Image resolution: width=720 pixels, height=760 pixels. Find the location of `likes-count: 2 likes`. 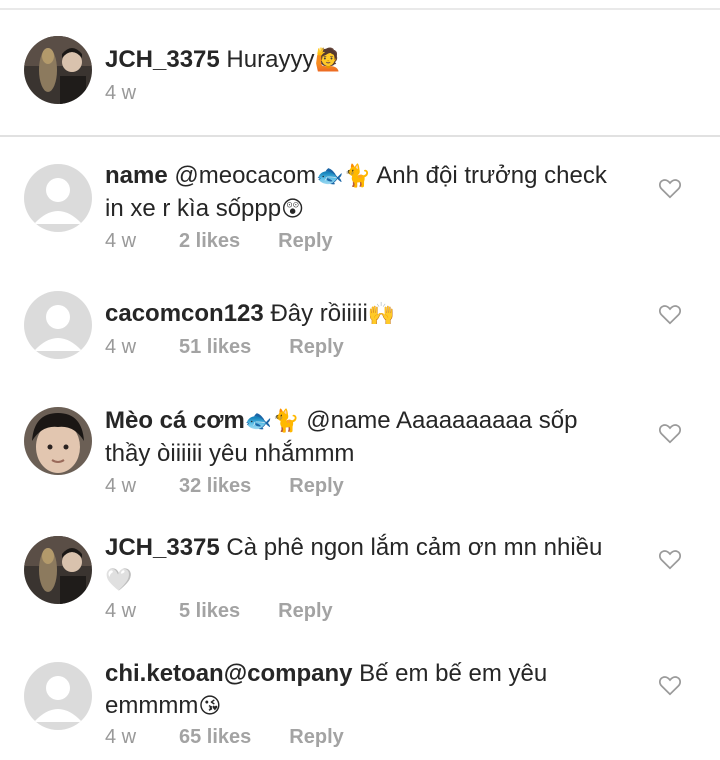

likes-count: 2 likes is located at coordinates (209, 241).